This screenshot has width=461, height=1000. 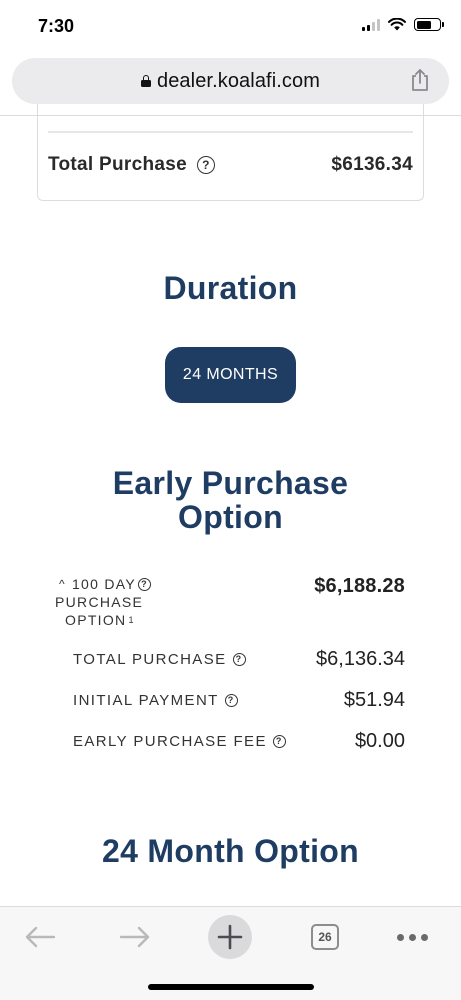 I want to click on address-bar: dealer.koalafi.com, so click(x=230, y=81).